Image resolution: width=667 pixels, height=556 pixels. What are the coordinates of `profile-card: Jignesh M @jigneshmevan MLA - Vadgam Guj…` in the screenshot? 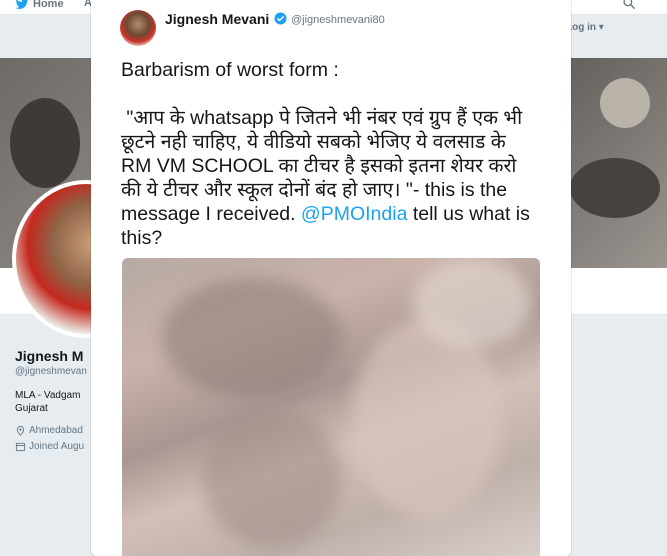 It's located at (55, 400).